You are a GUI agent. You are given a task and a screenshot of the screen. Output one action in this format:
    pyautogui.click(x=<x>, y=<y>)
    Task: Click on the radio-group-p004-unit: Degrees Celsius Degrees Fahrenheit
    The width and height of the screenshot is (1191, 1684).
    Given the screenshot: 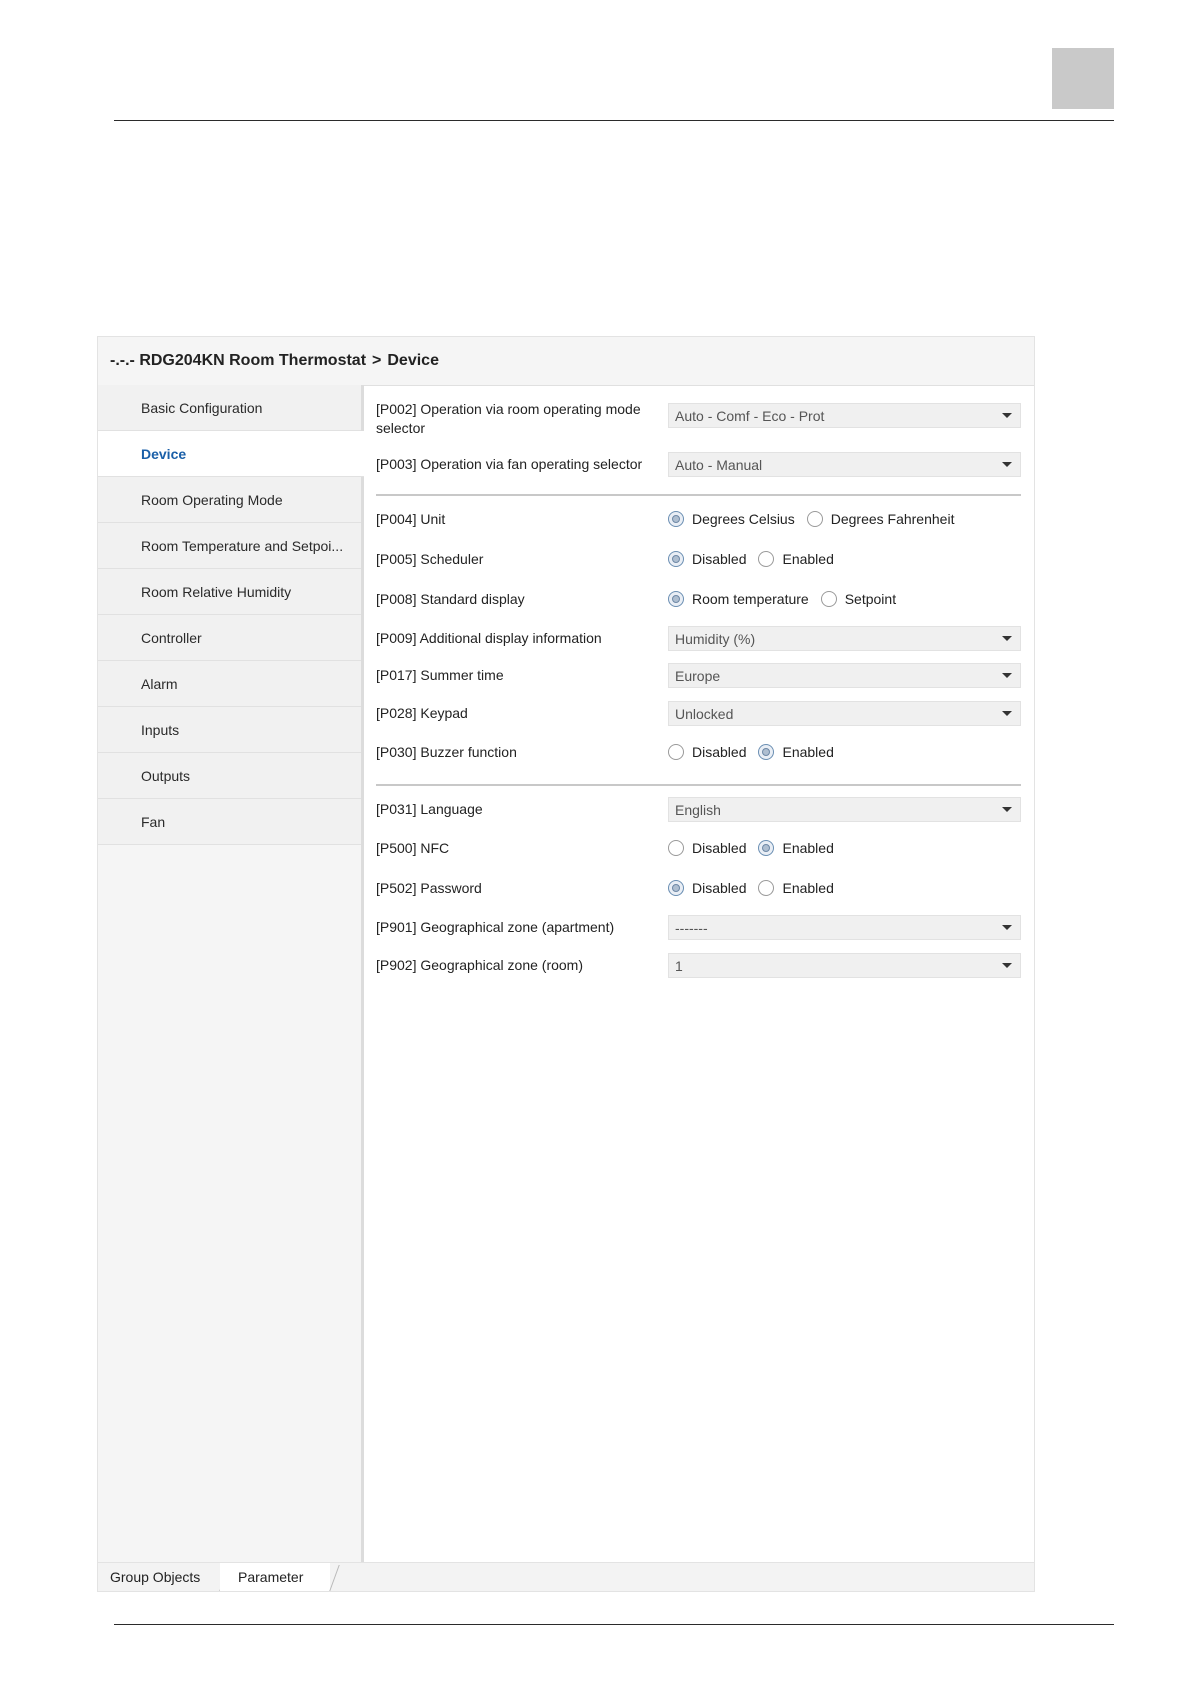 What is the action you would take?
    pyautogui.click(x=817, y=519)
    